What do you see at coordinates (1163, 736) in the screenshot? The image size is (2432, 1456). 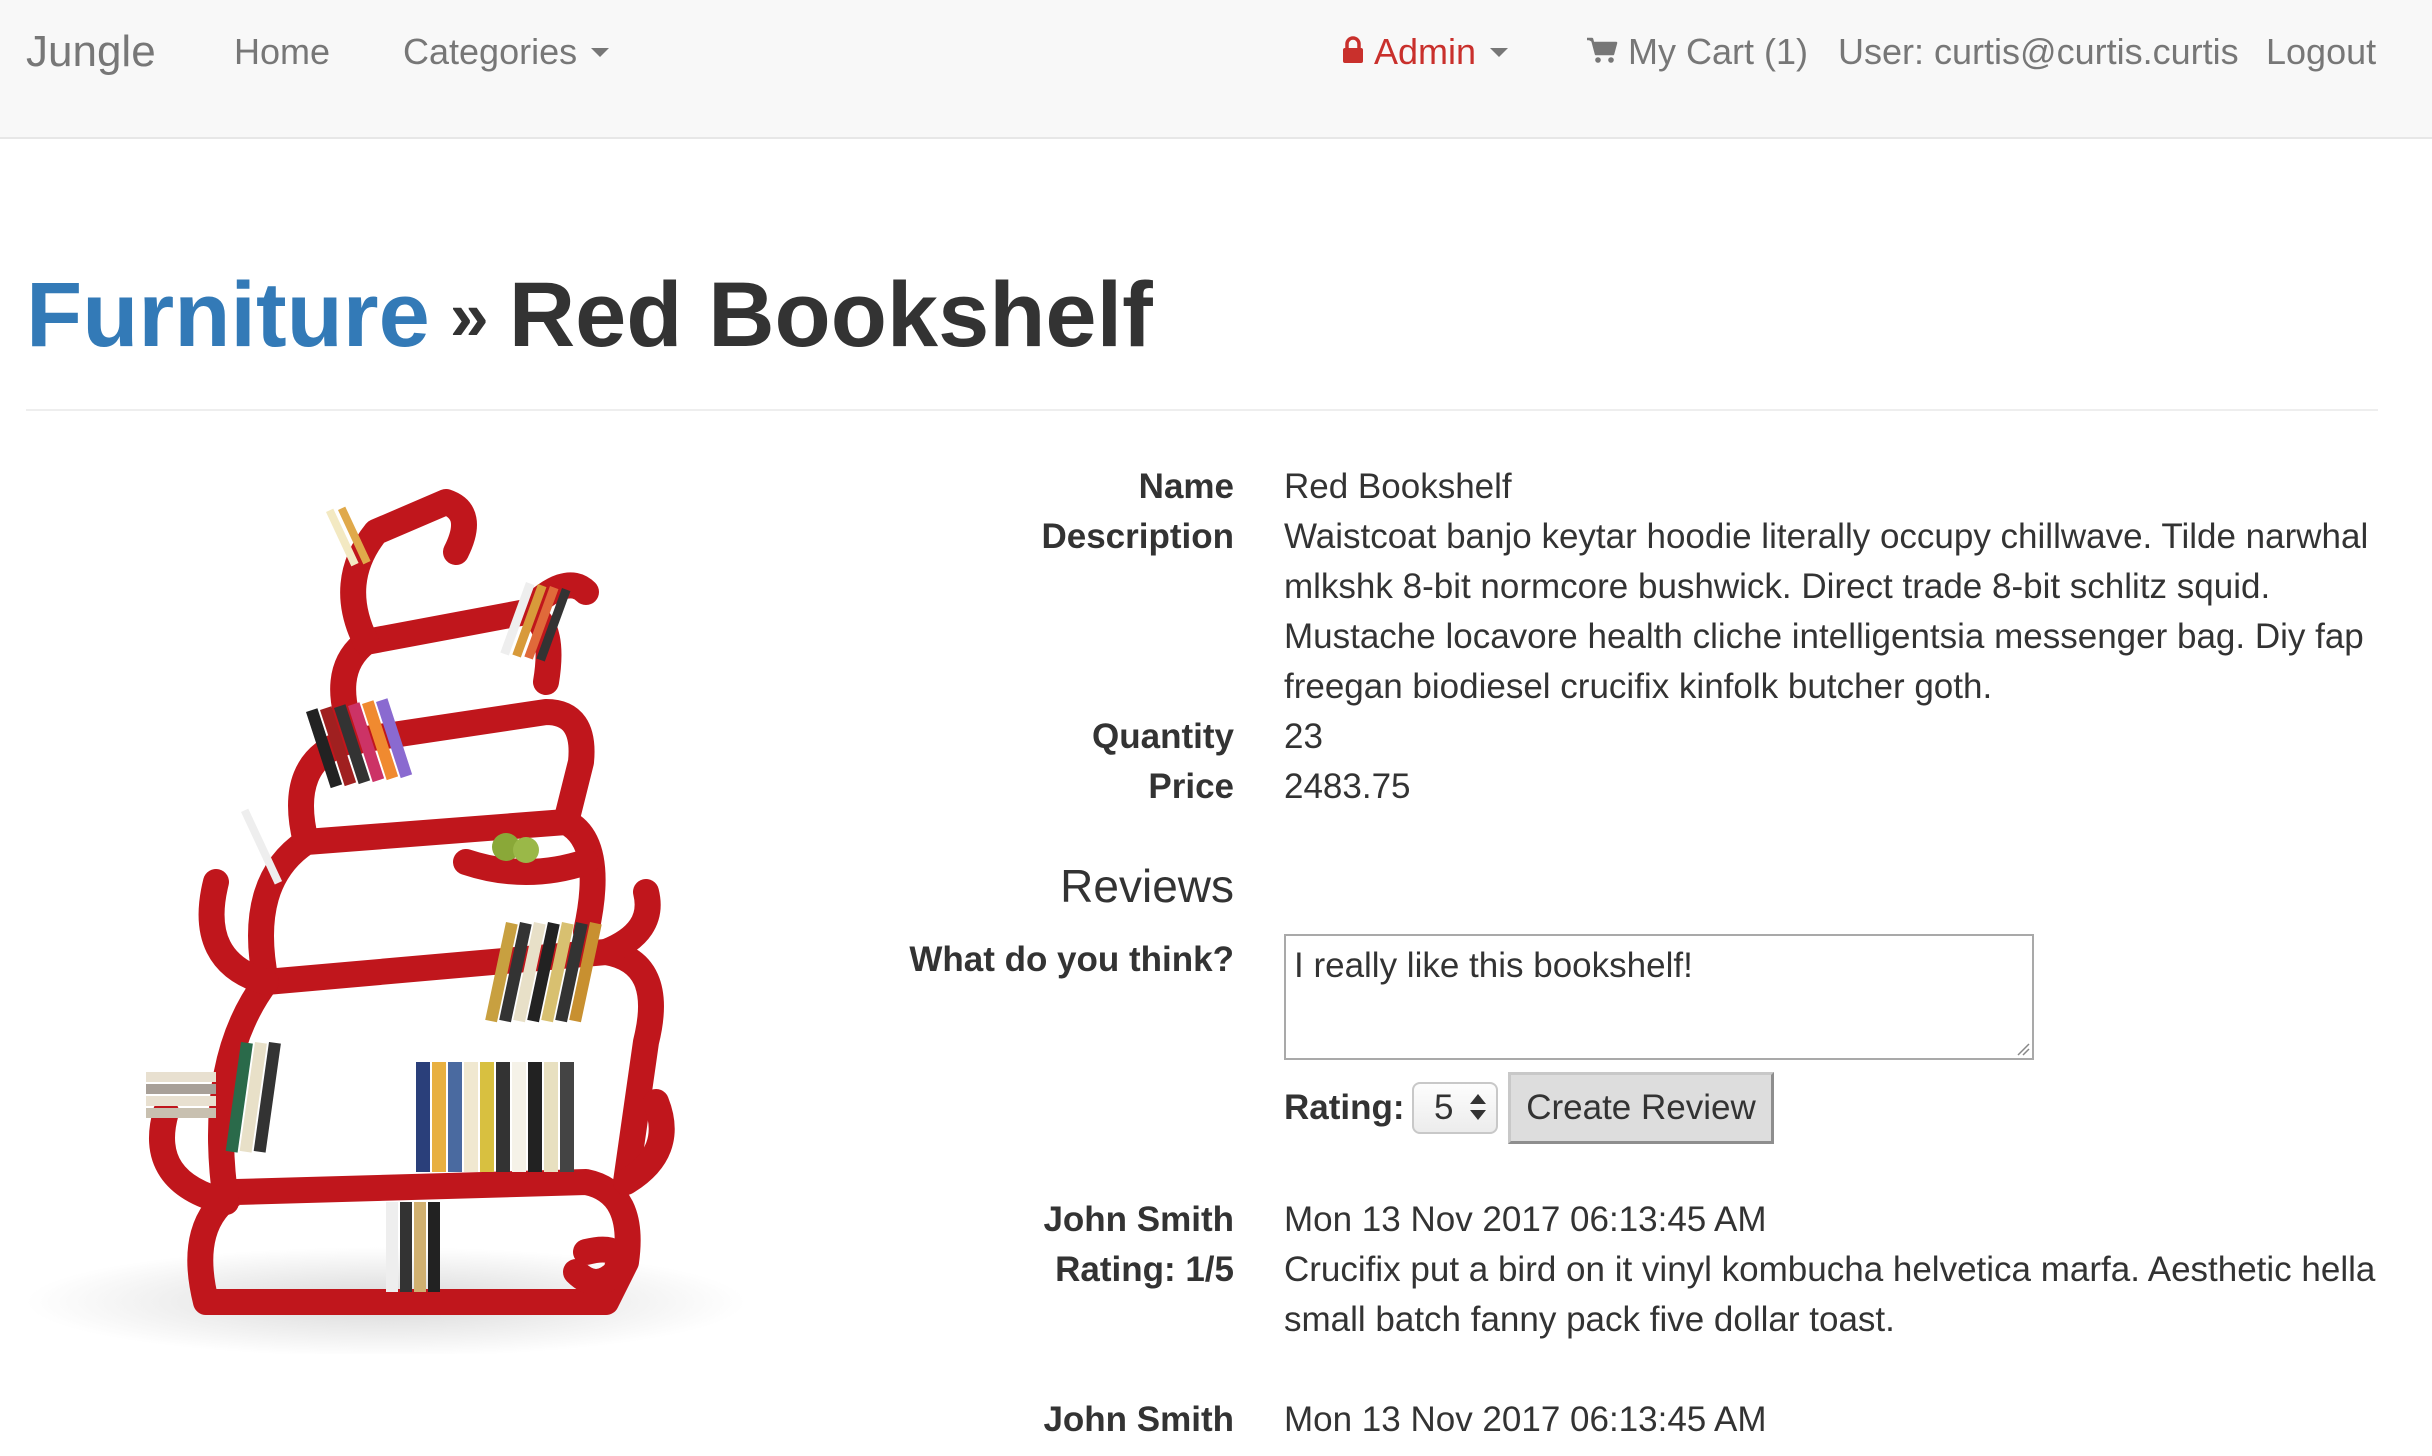 I see `quantity-label: Quantity` at bounding box center [1163, 736].